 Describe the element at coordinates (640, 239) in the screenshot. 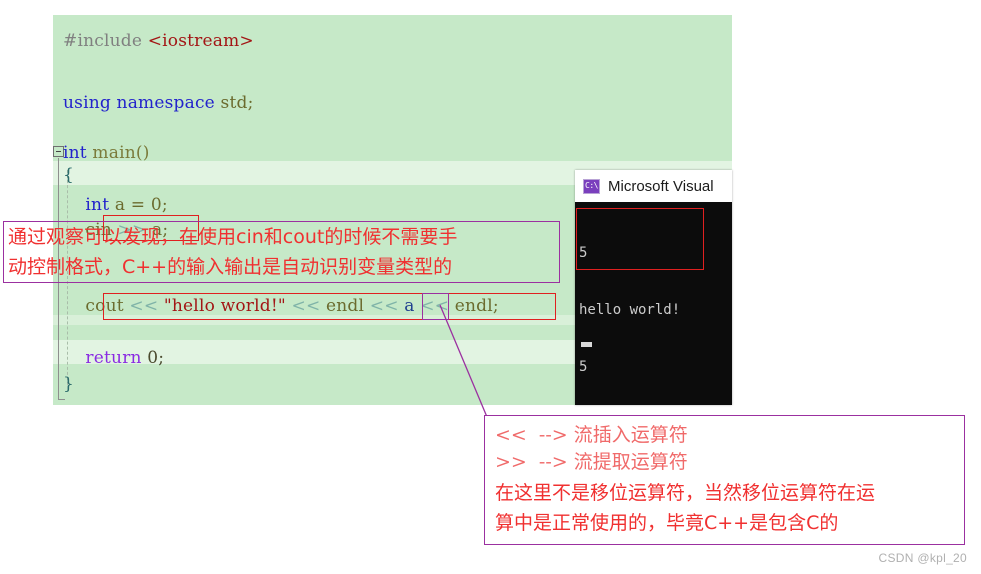

I see `highlight-box-console-output` at that location.